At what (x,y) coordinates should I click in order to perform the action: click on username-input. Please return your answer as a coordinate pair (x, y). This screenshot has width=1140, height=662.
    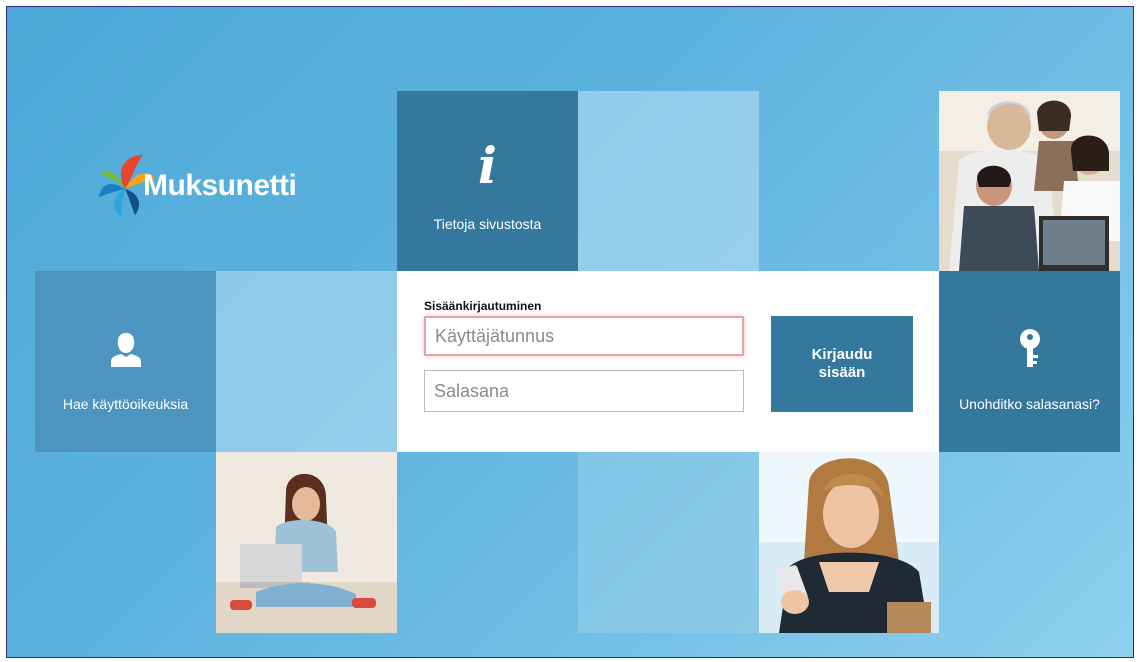
    Looking at the image, I should click on (584, 336).